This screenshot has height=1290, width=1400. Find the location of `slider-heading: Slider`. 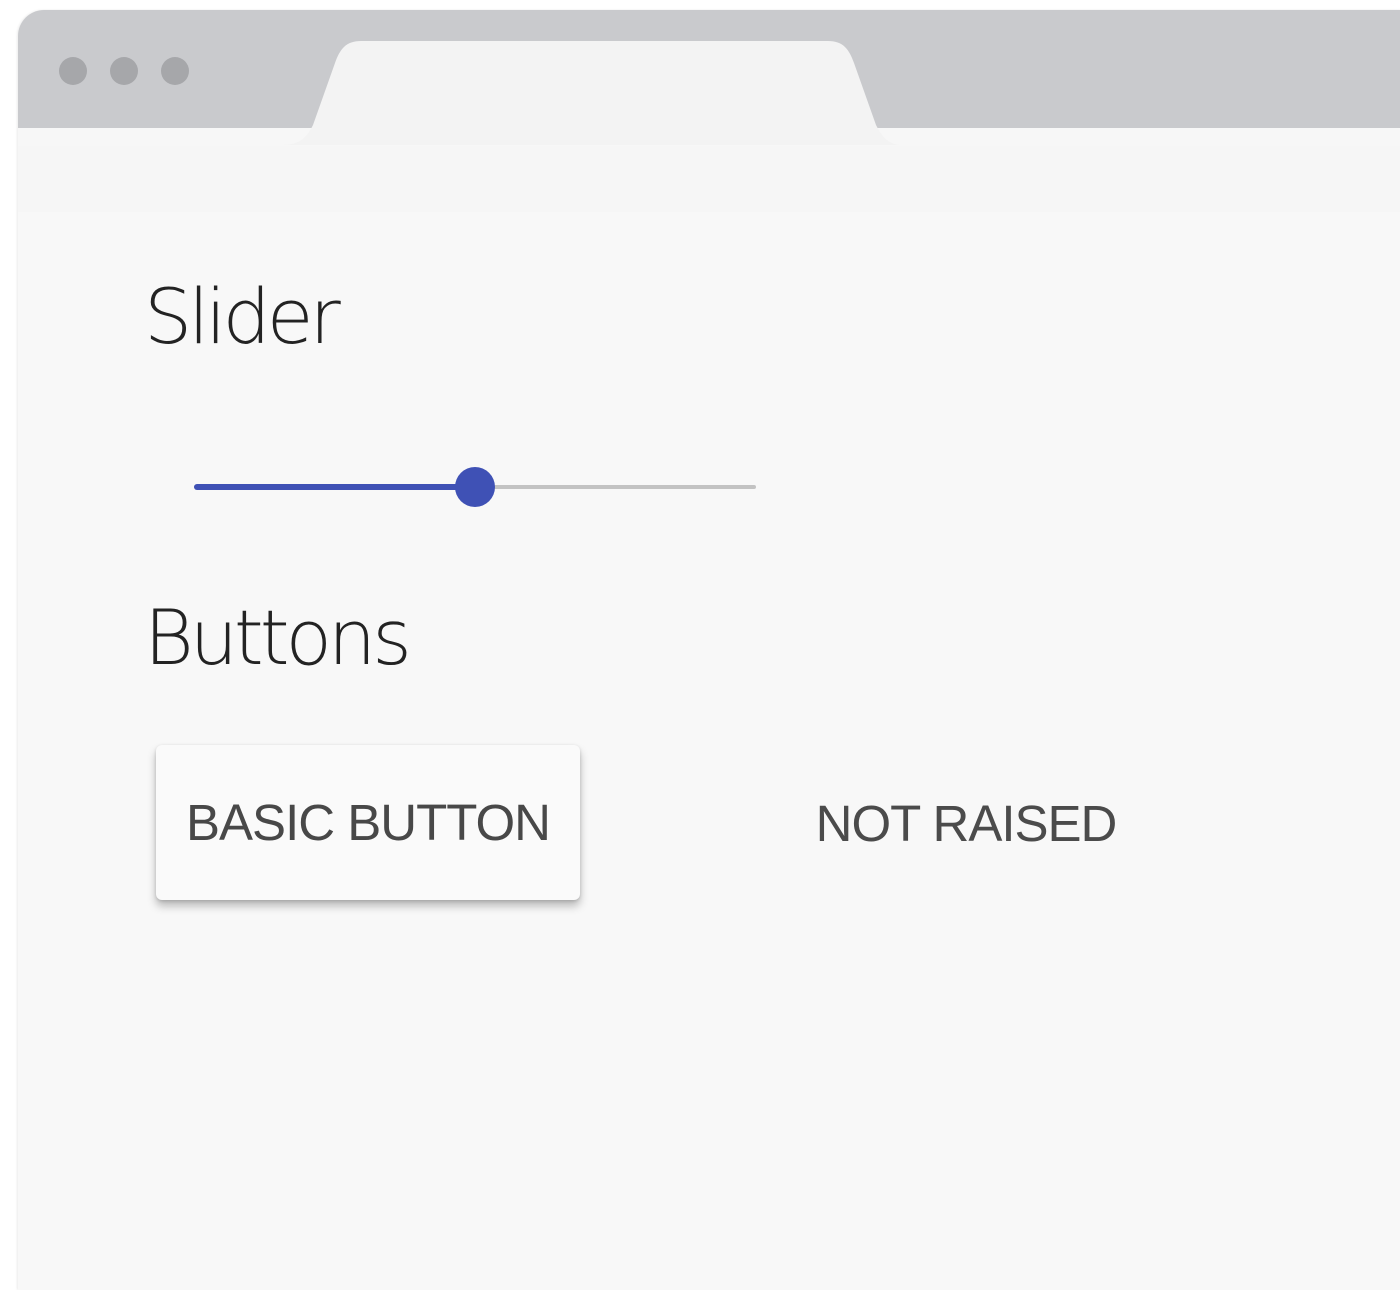

slider-heading: Slider is located at coordinates (242, 316).